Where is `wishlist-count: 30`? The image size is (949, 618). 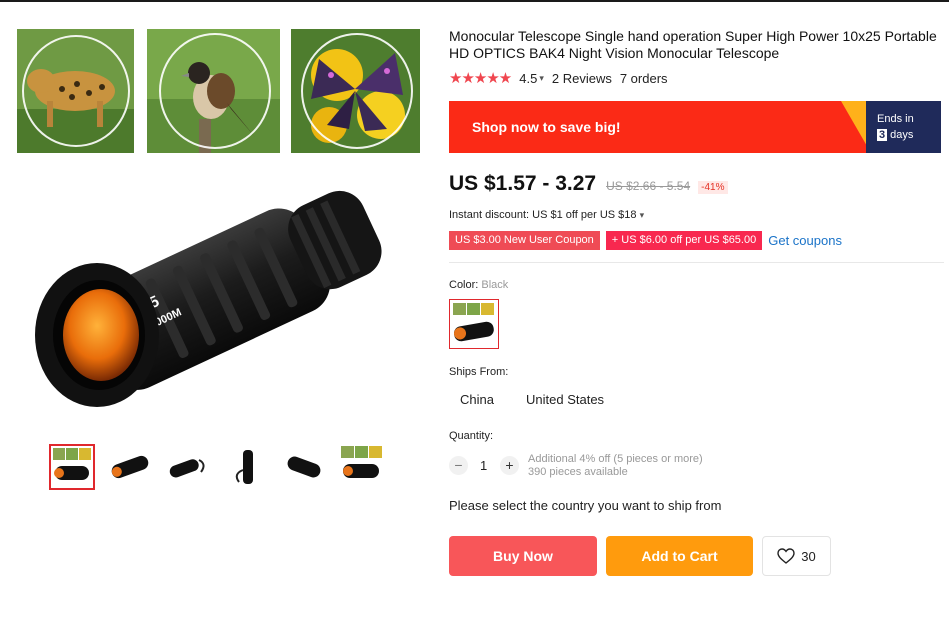 wishlist-count: 30 is located at coordinates (808, 556).